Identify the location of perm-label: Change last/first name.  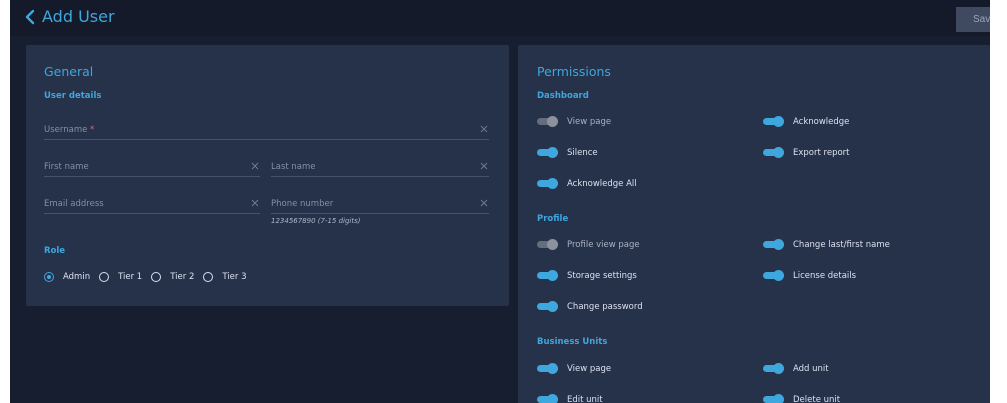
(841, 244).